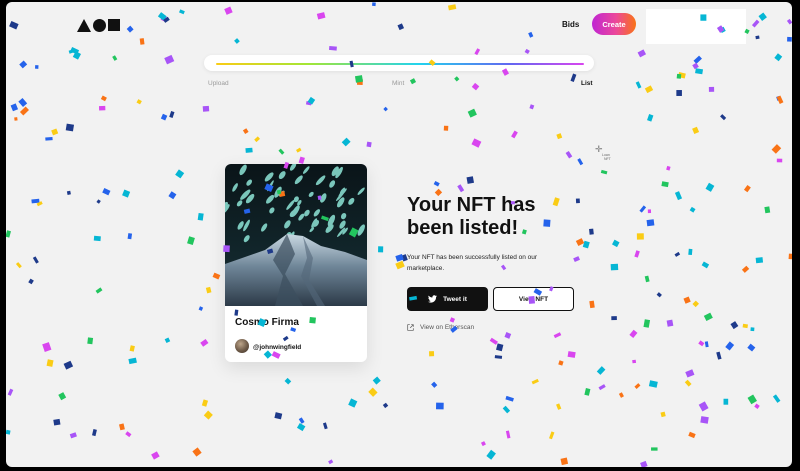  I want to click on twitter-bird-icon, so click(433, 299).